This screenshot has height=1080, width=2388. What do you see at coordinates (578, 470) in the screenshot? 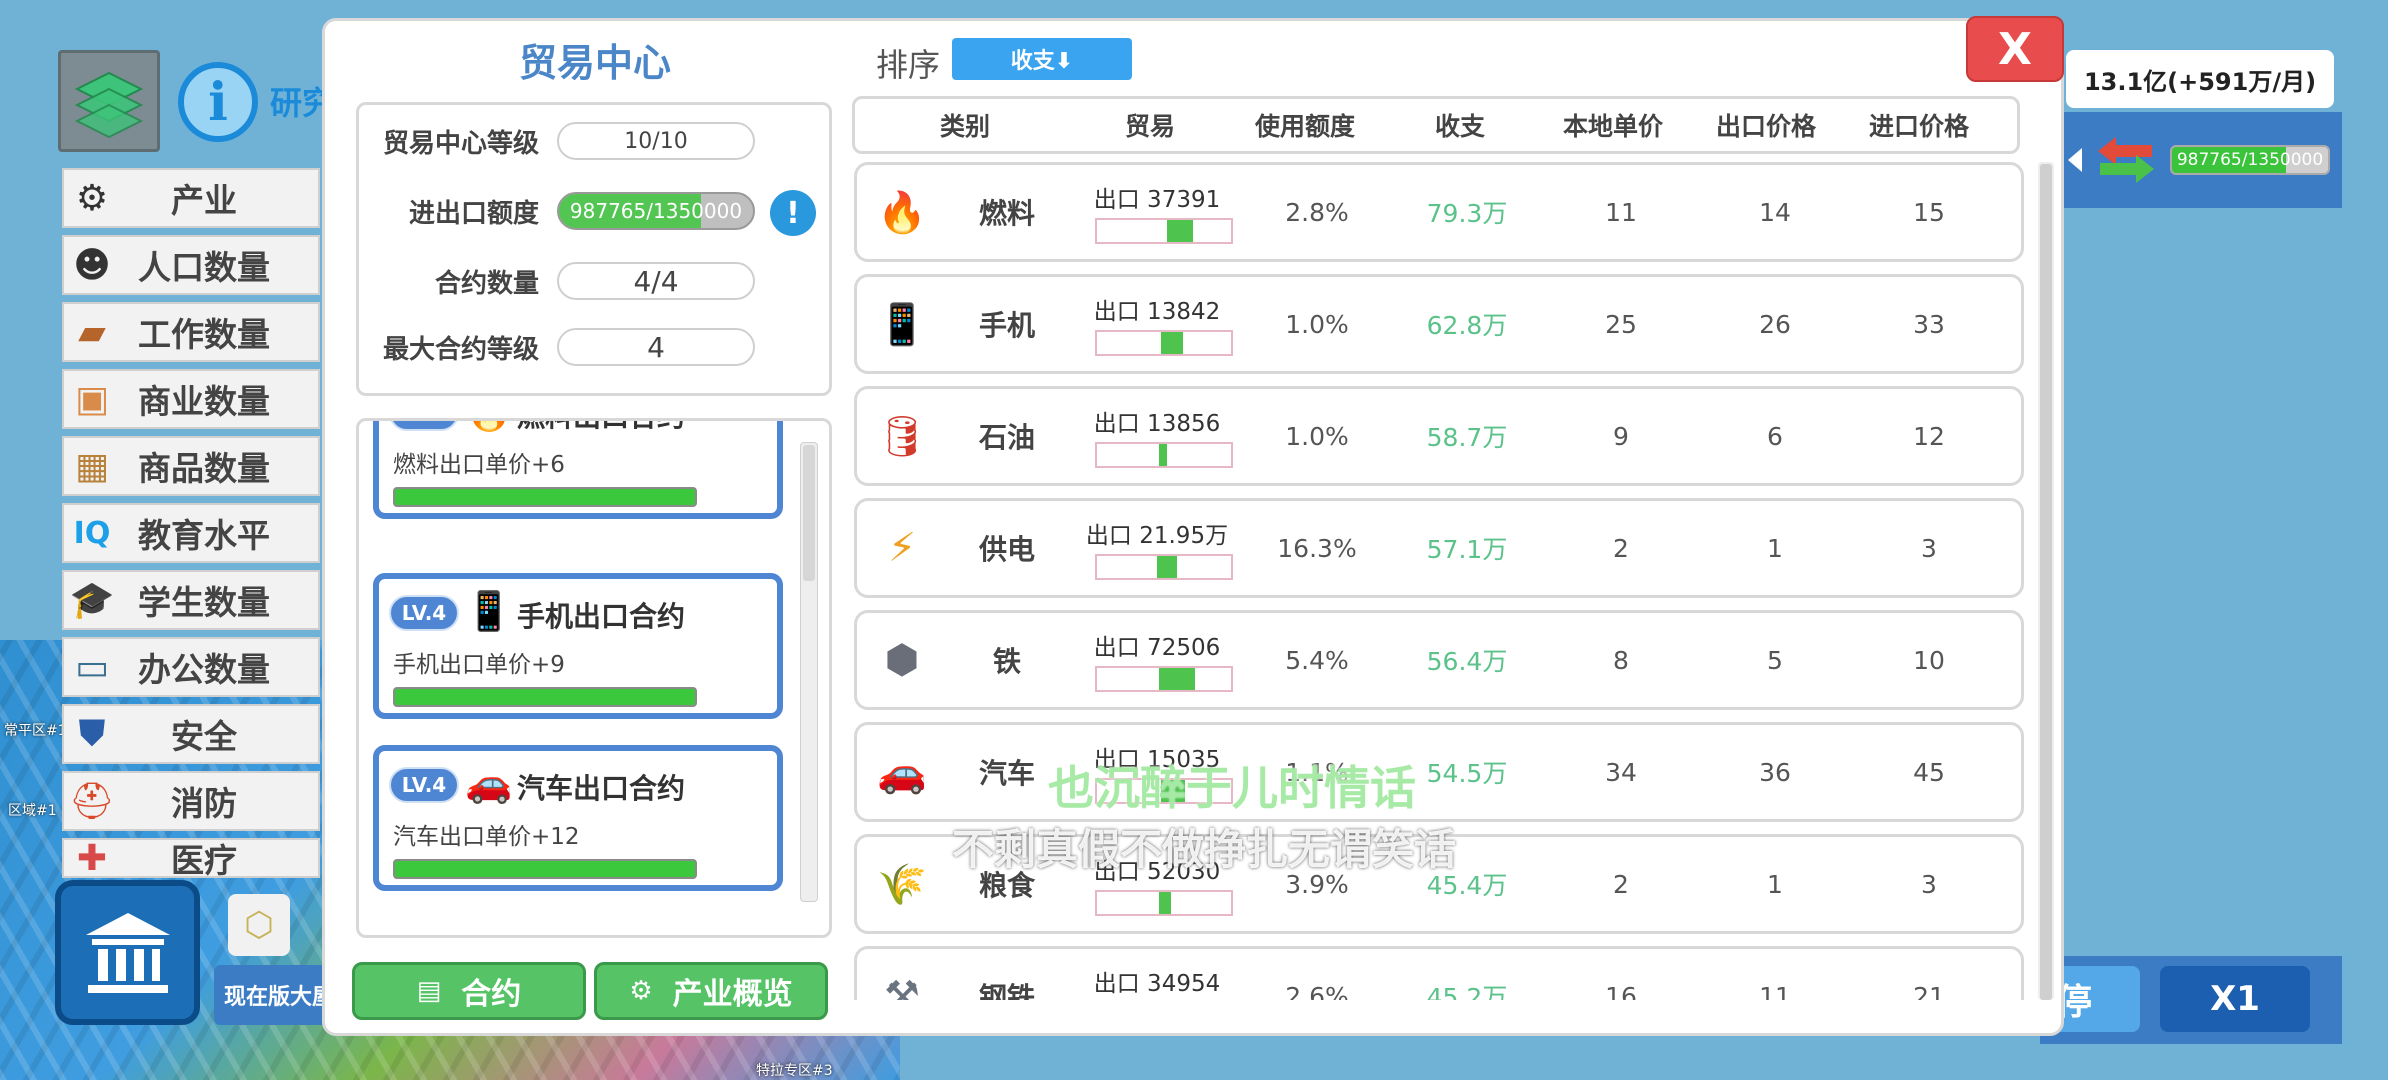
I see `contract-card: LV.4 🔥 燃料出口合约 燃料出口单价+6` at bounding box center [578, 470].